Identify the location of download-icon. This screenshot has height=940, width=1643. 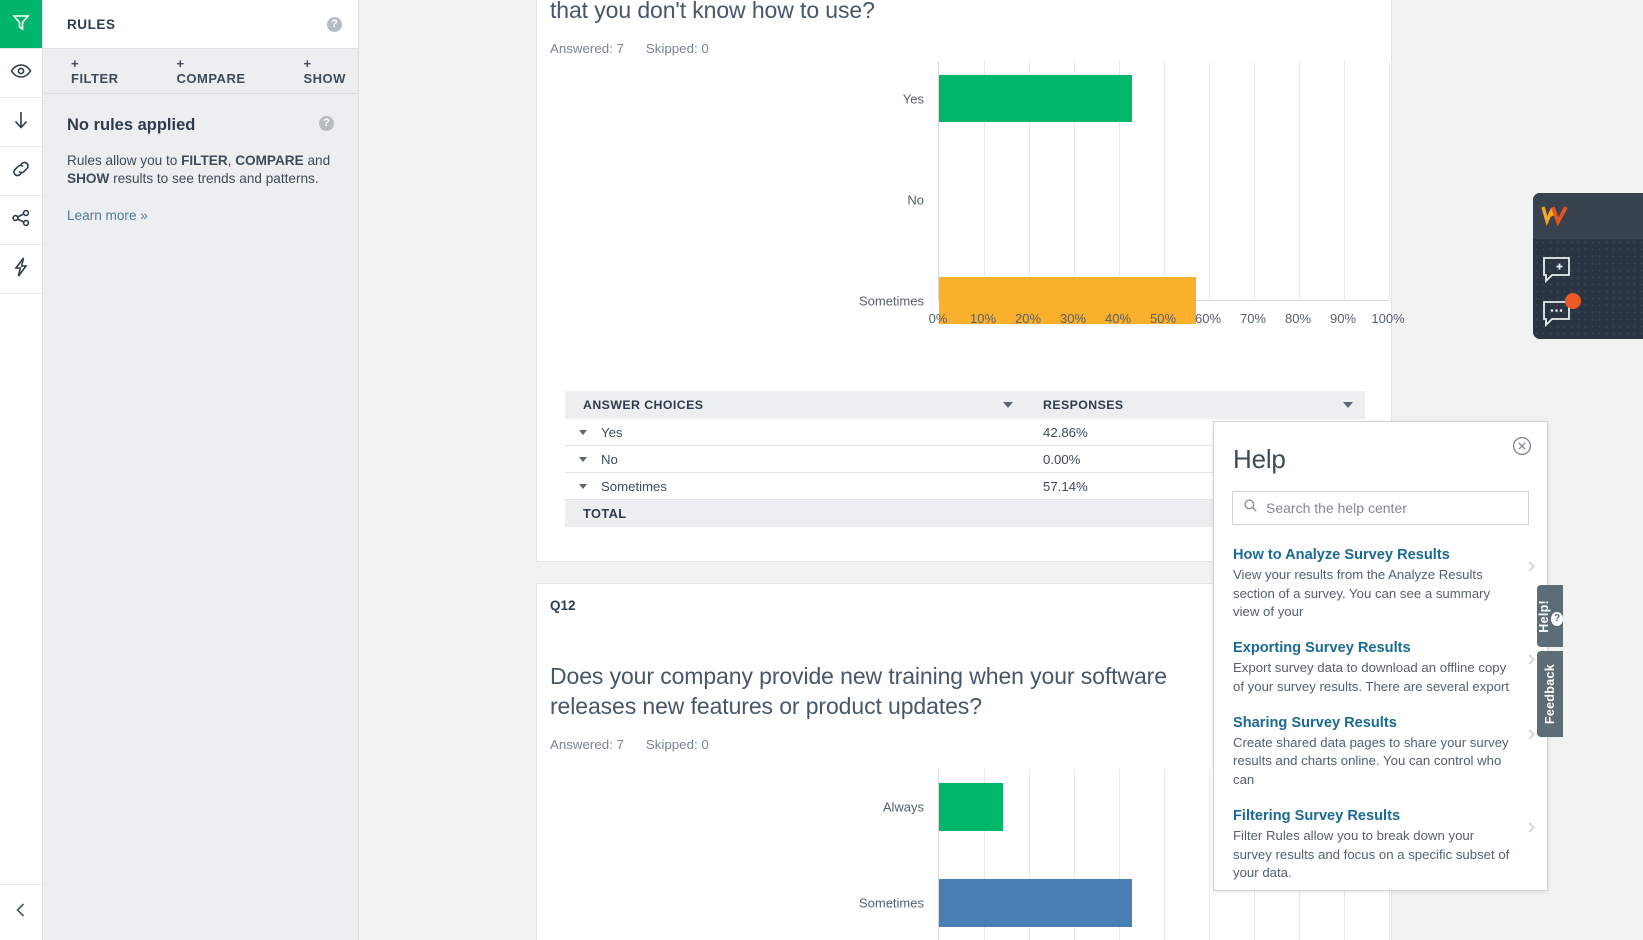
(21, 122).